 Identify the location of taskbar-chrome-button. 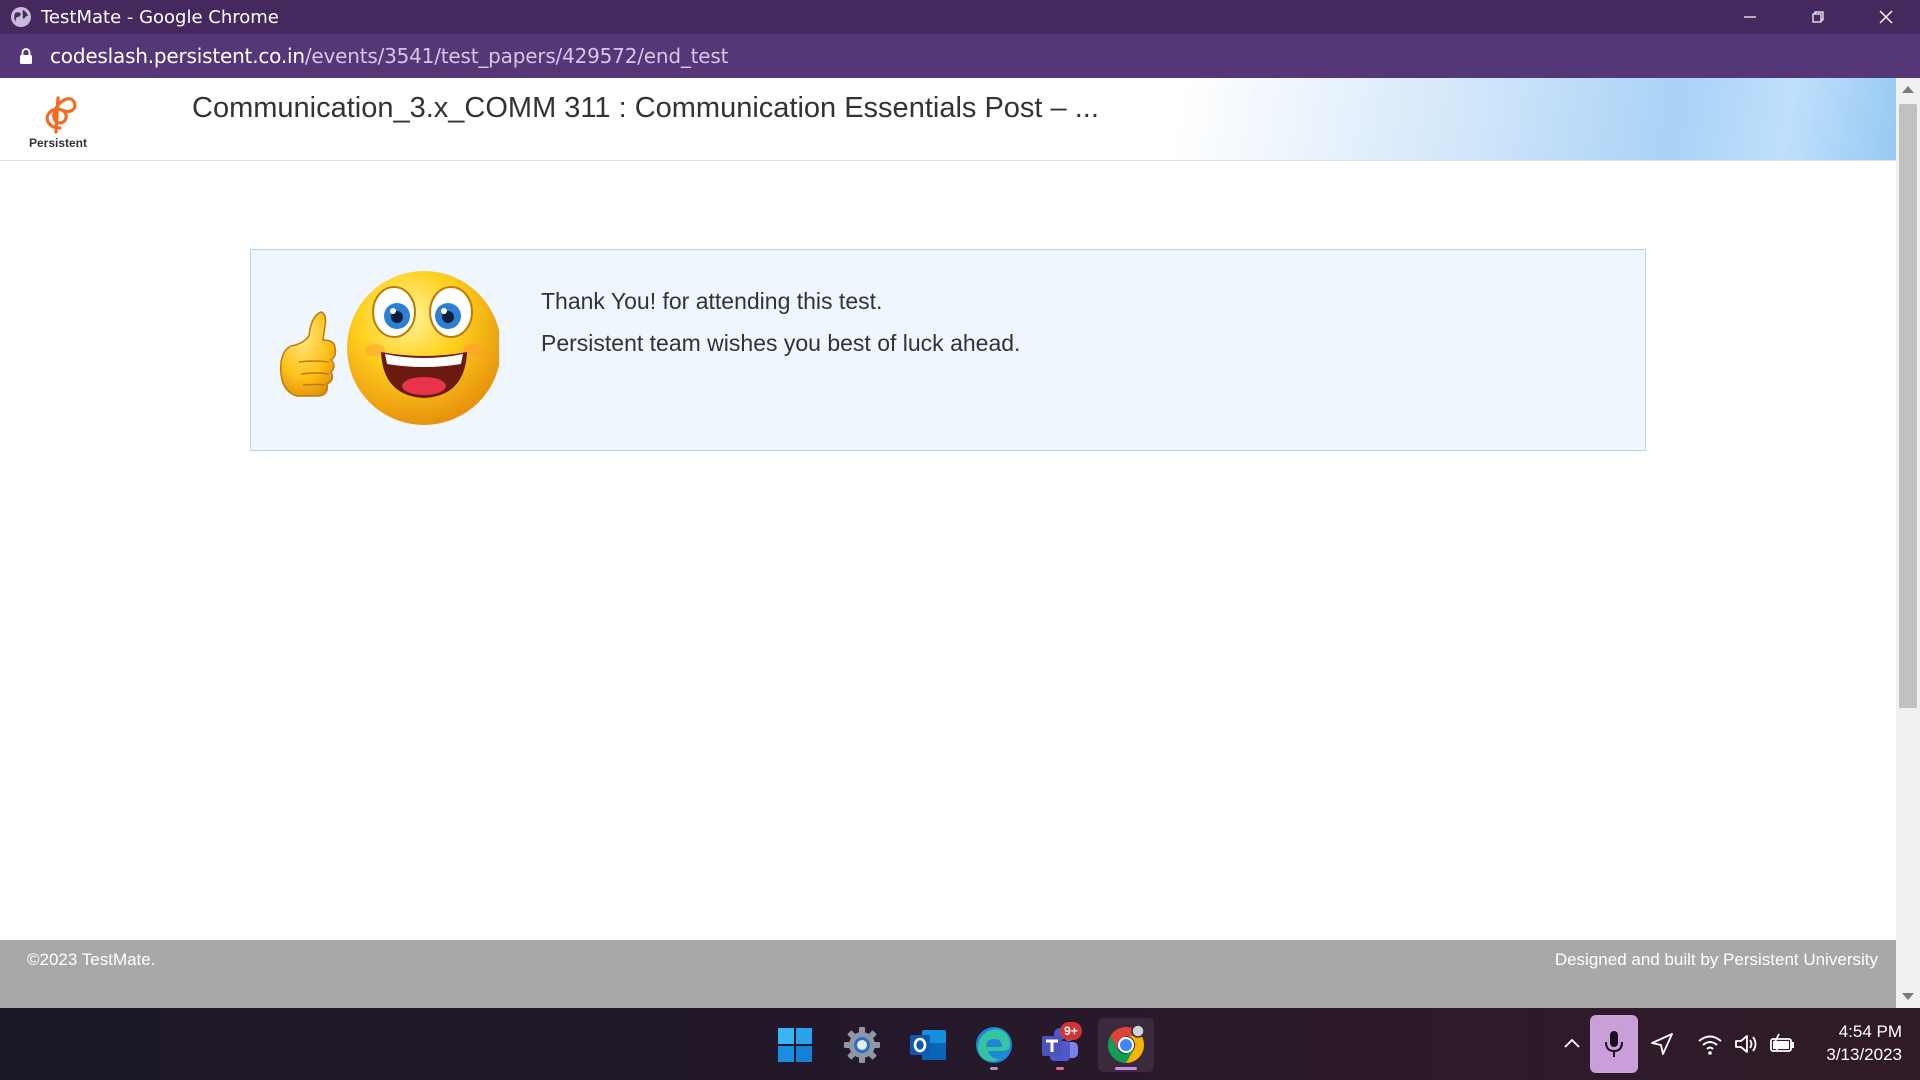
(1126, 1045).